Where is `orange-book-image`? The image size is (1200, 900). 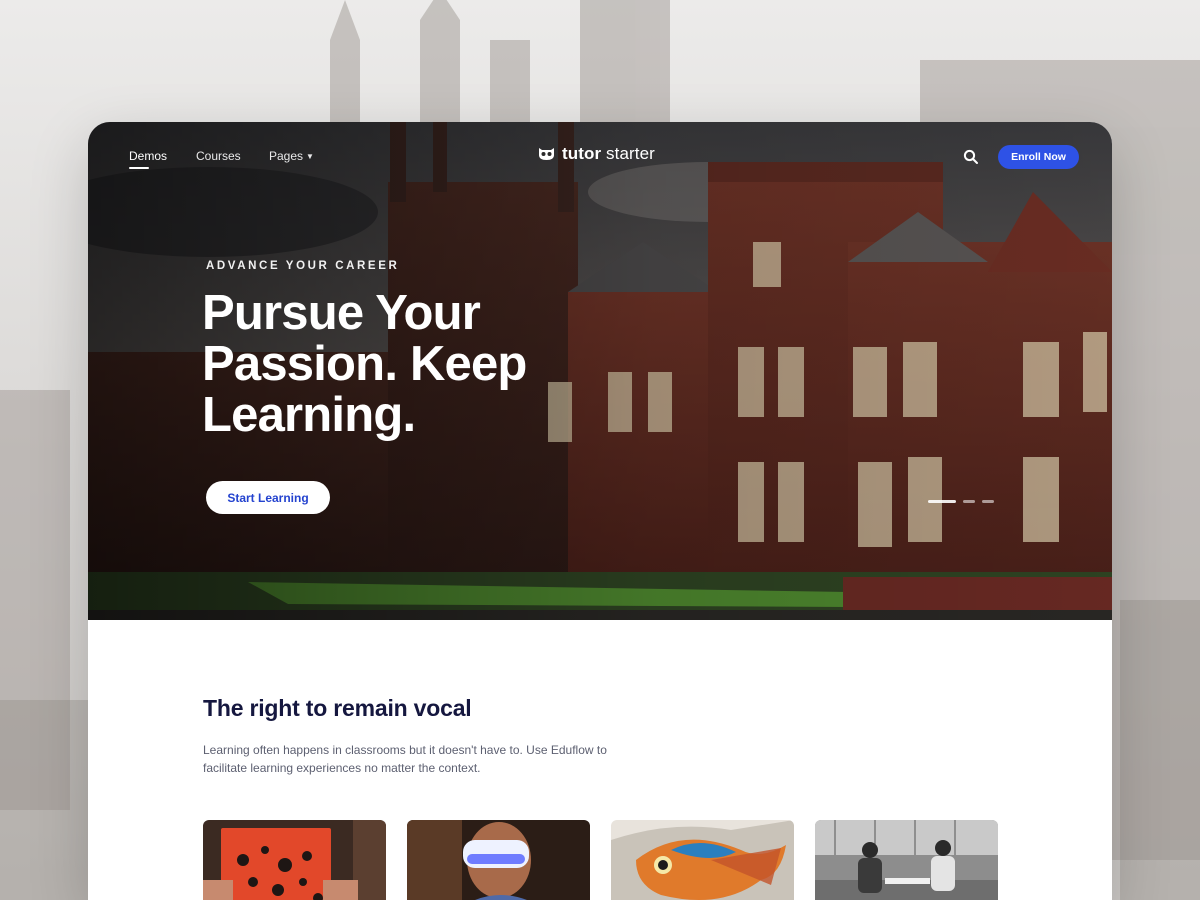 orange-book-image is located at coordinates (294, 860).